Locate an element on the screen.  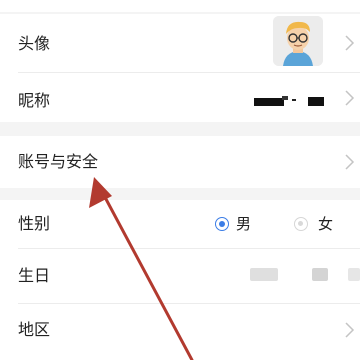
gender-row: 性别 男 女 is located at coordinates (180, 224).